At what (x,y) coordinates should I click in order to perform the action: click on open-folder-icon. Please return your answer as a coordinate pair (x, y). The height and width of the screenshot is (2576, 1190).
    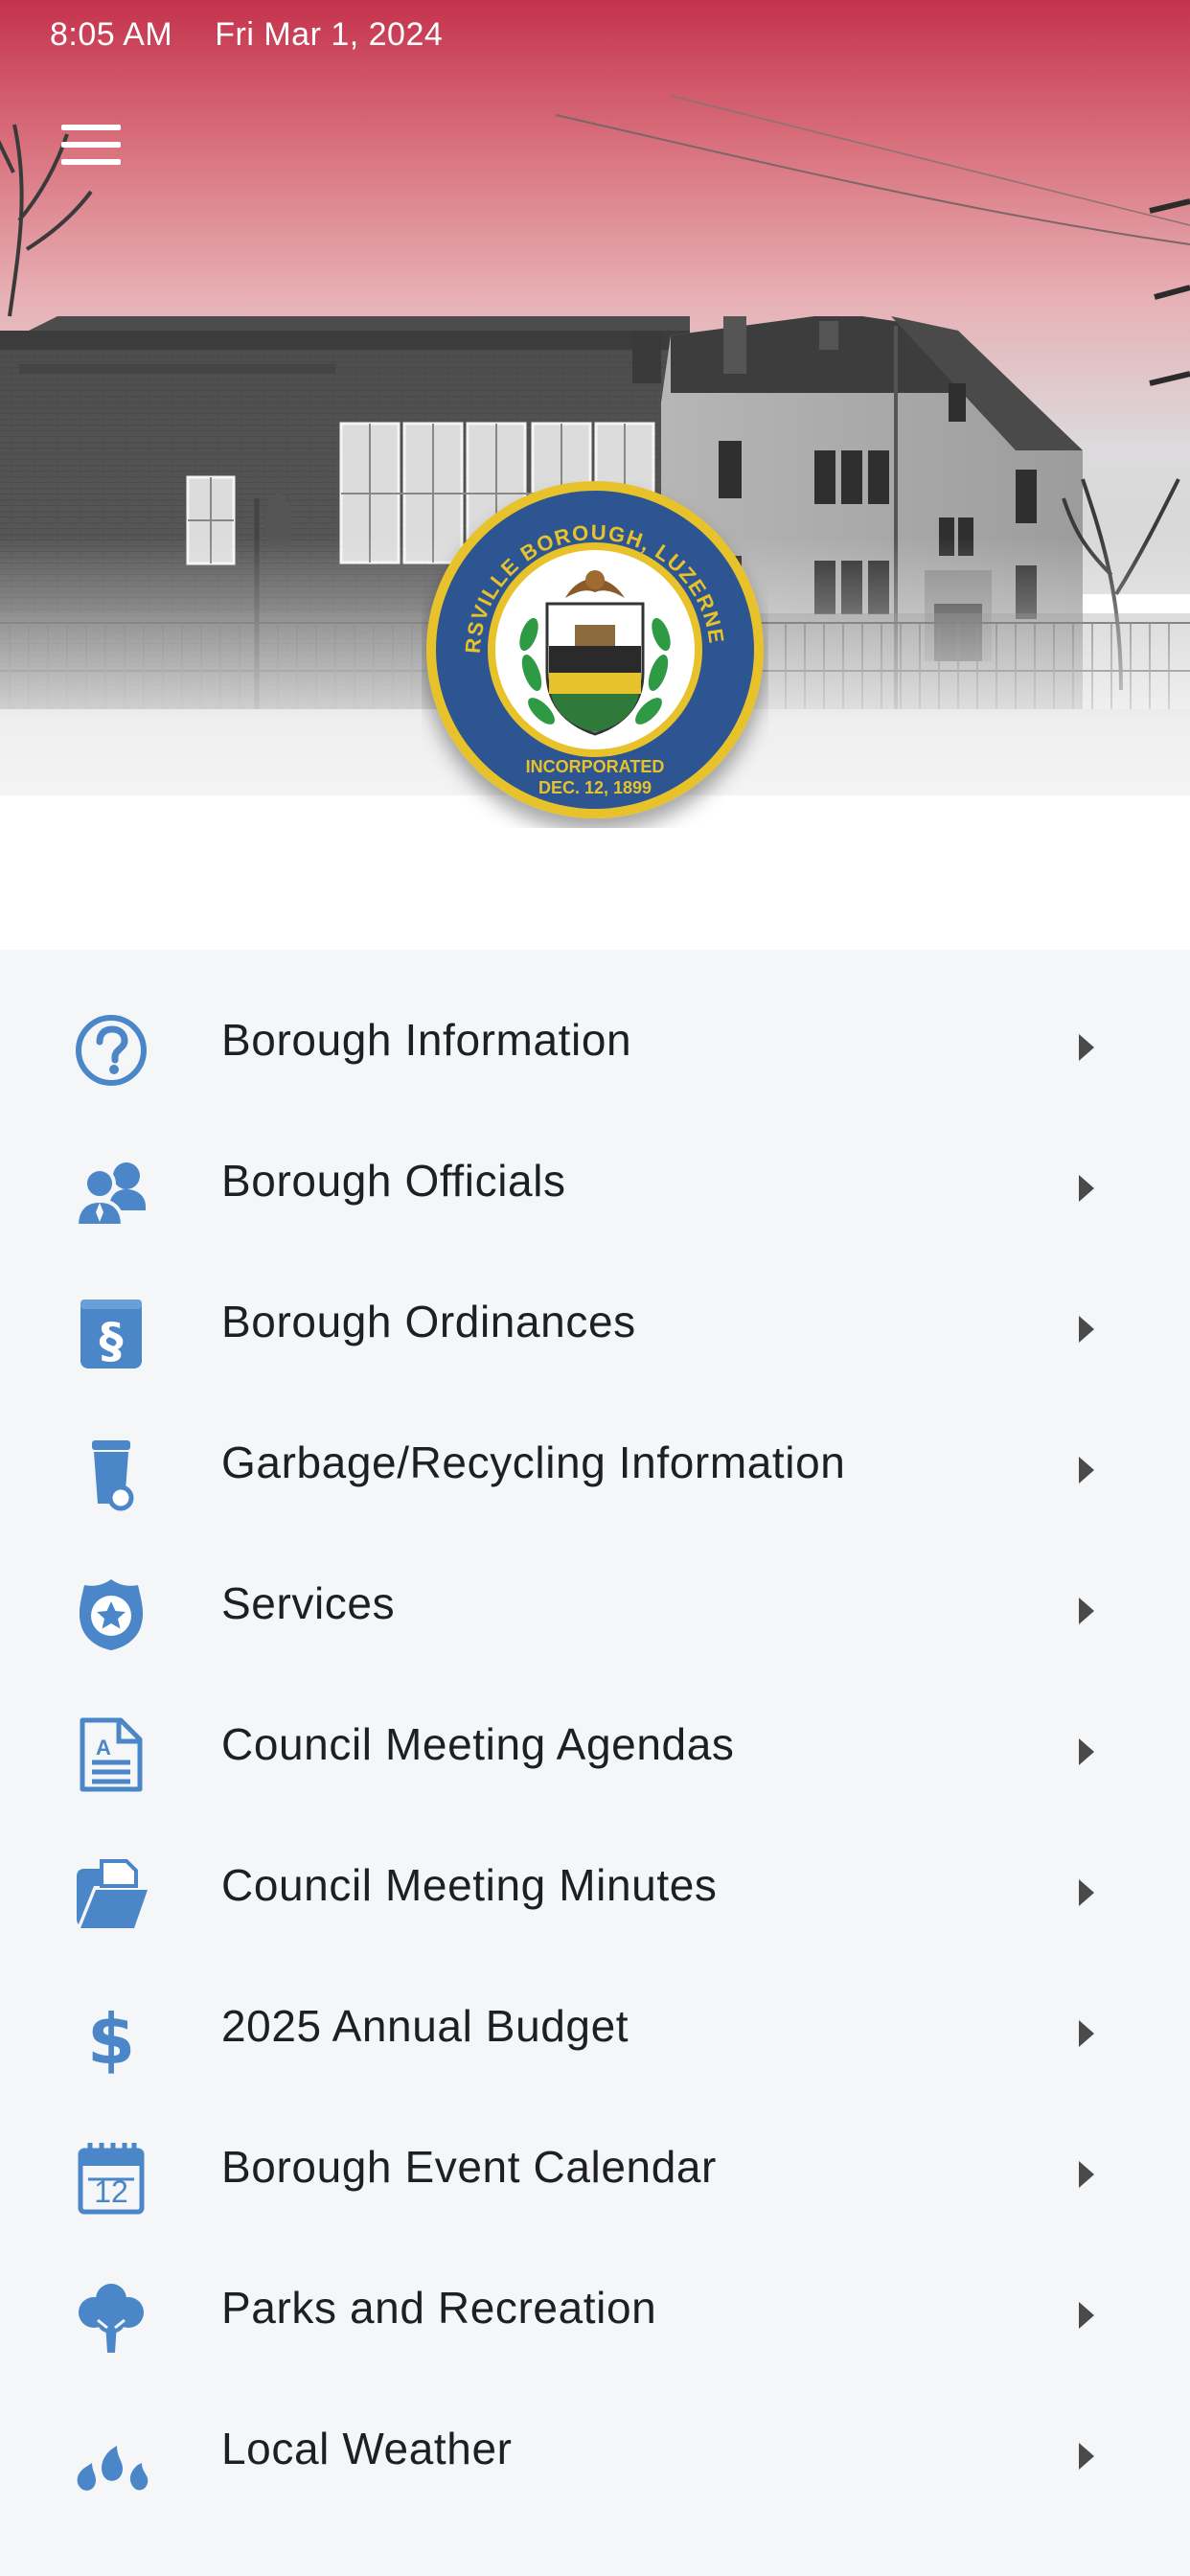
    Looking at the image, I should click on (113, 1893).